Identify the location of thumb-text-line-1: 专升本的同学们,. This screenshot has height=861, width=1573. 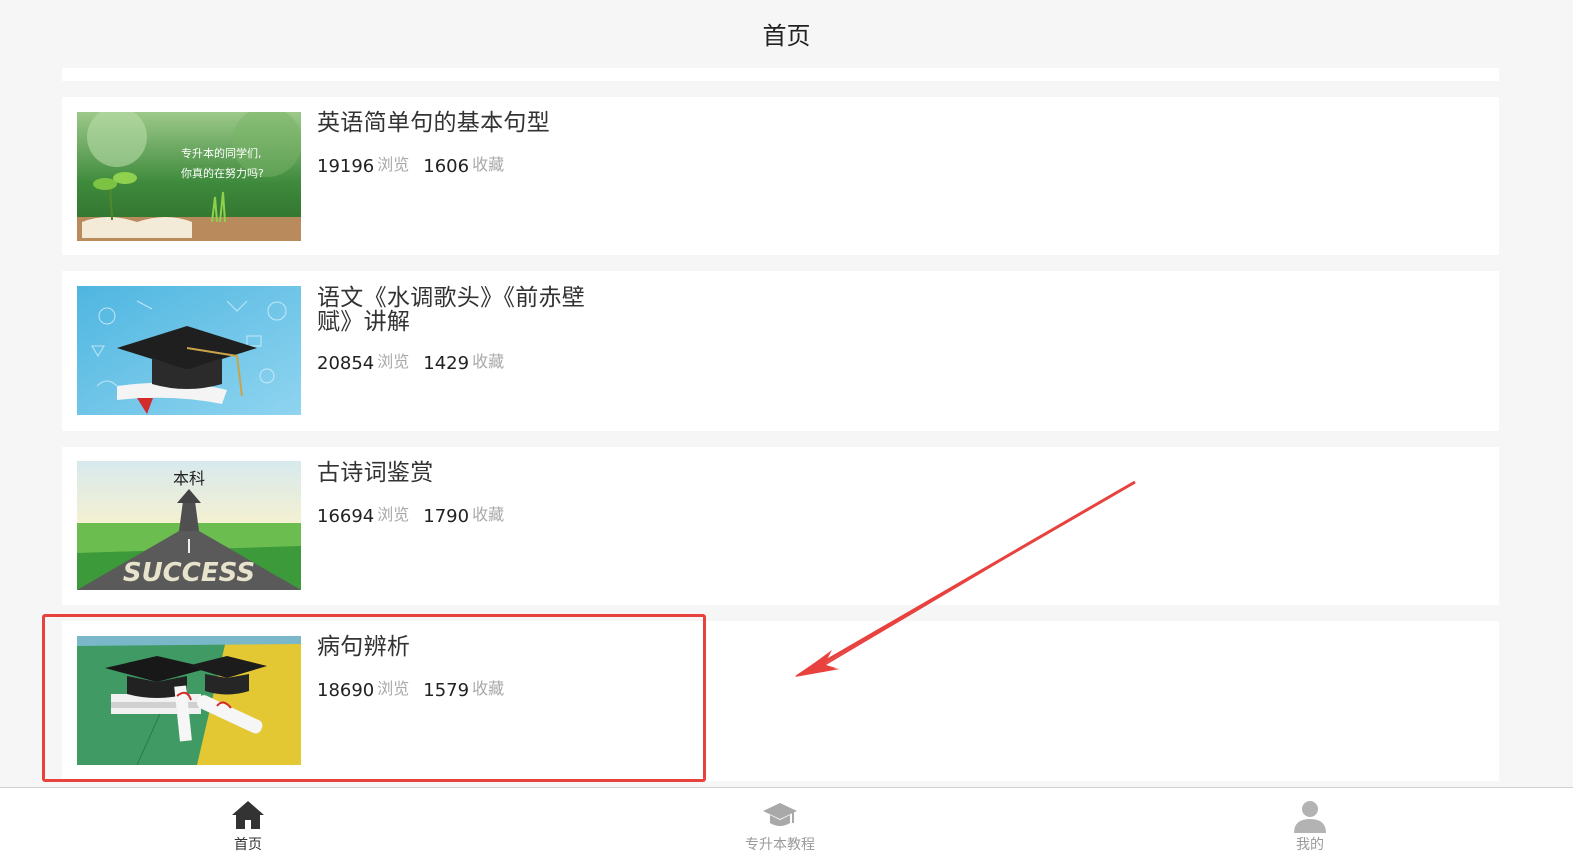
(221, 153).